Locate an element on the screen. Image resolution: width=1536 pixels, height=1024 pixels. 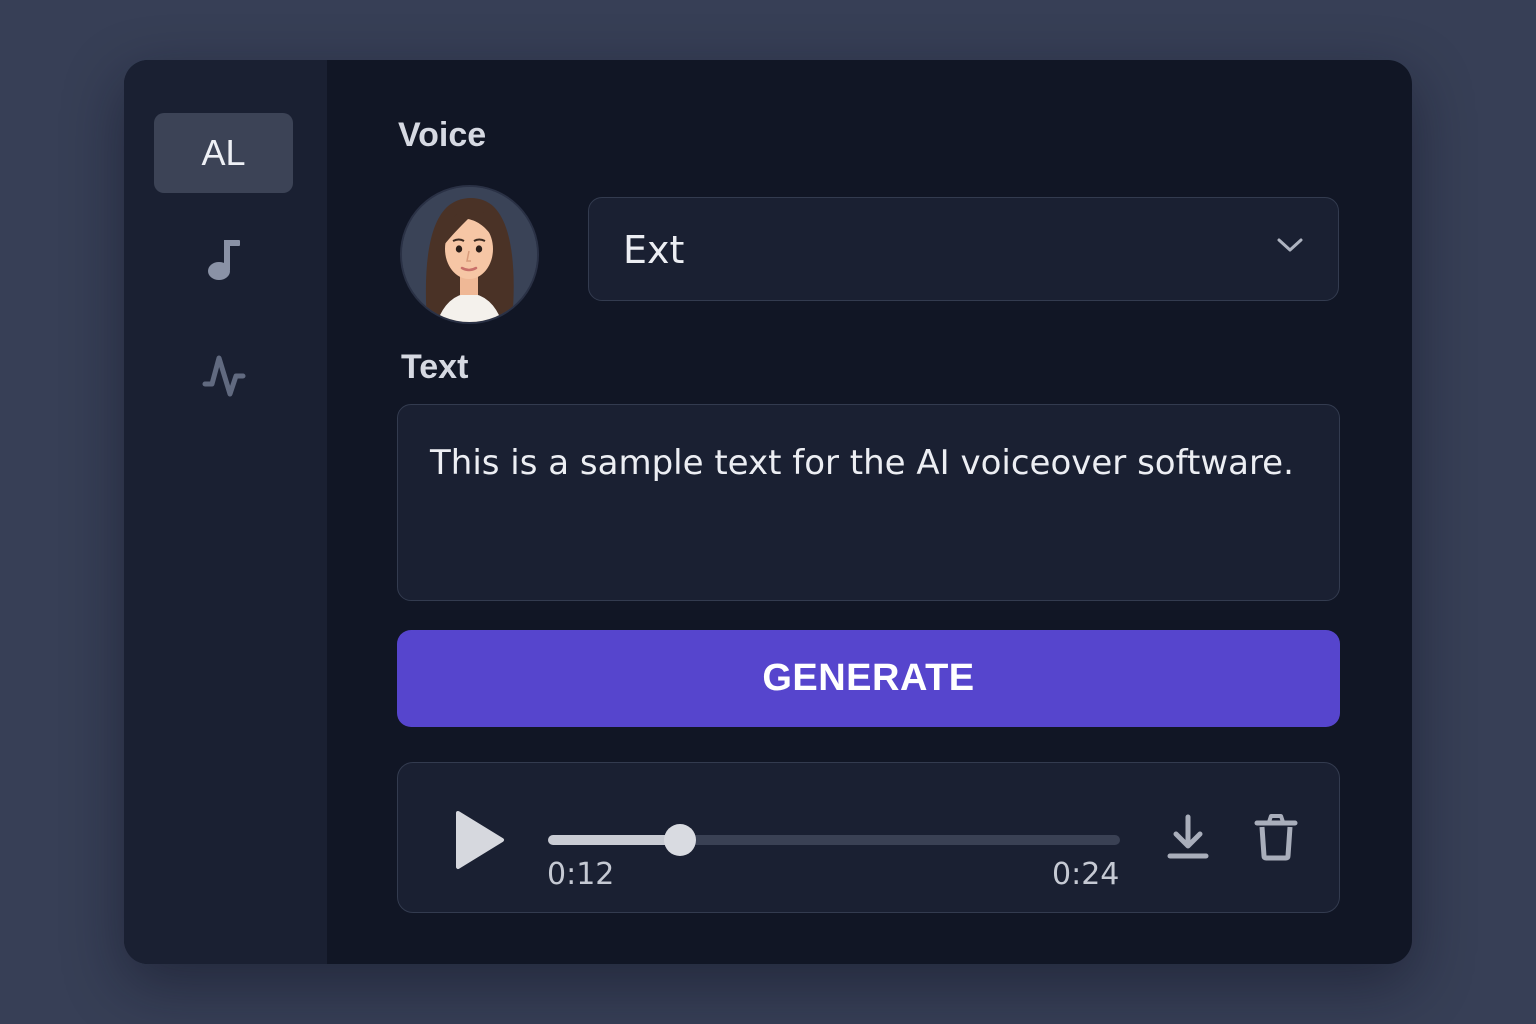
music-note-icon is located at coordinates (224, 261).